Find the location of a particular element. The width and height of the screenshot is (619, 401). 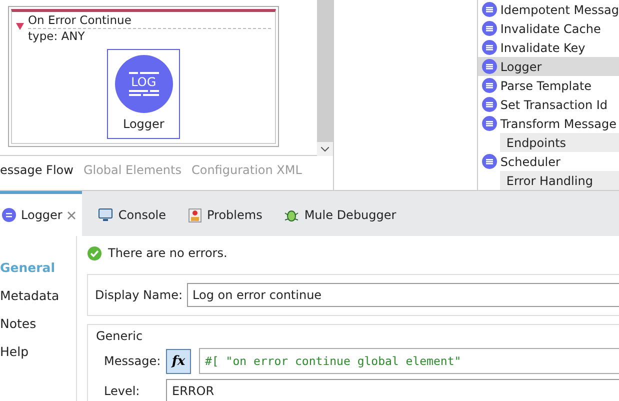

panel-tab: Logger is located at coordinates (41, 213).